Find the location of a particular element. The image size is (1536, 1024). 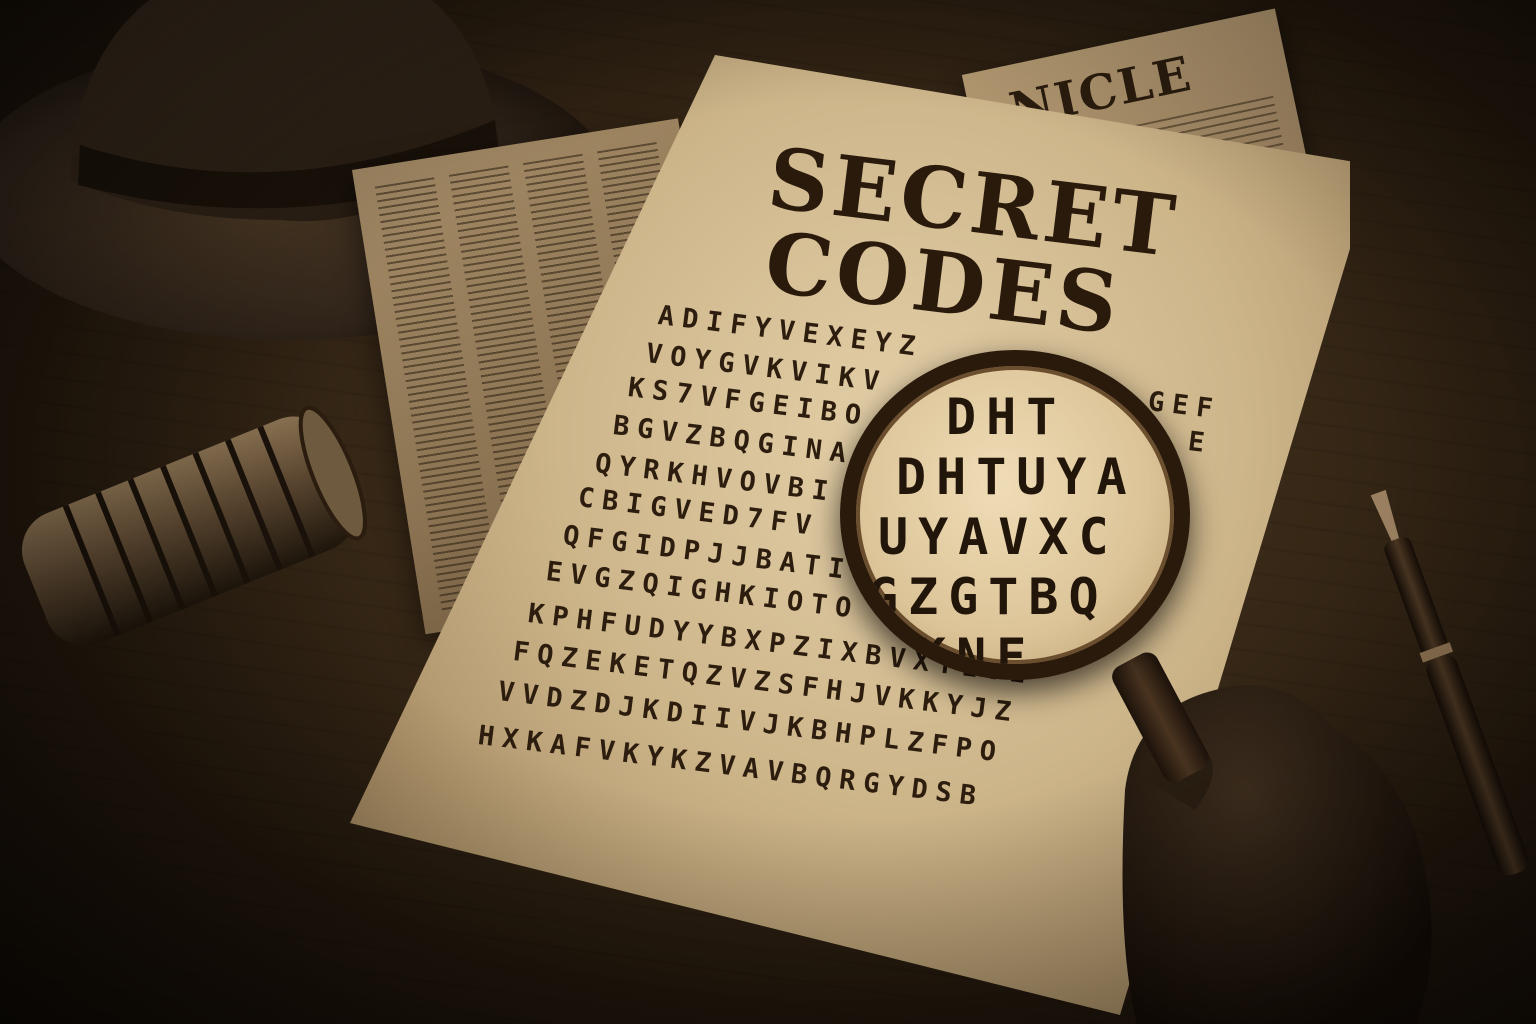

code-fragment: GEF is located at coordinates (1184, 406).